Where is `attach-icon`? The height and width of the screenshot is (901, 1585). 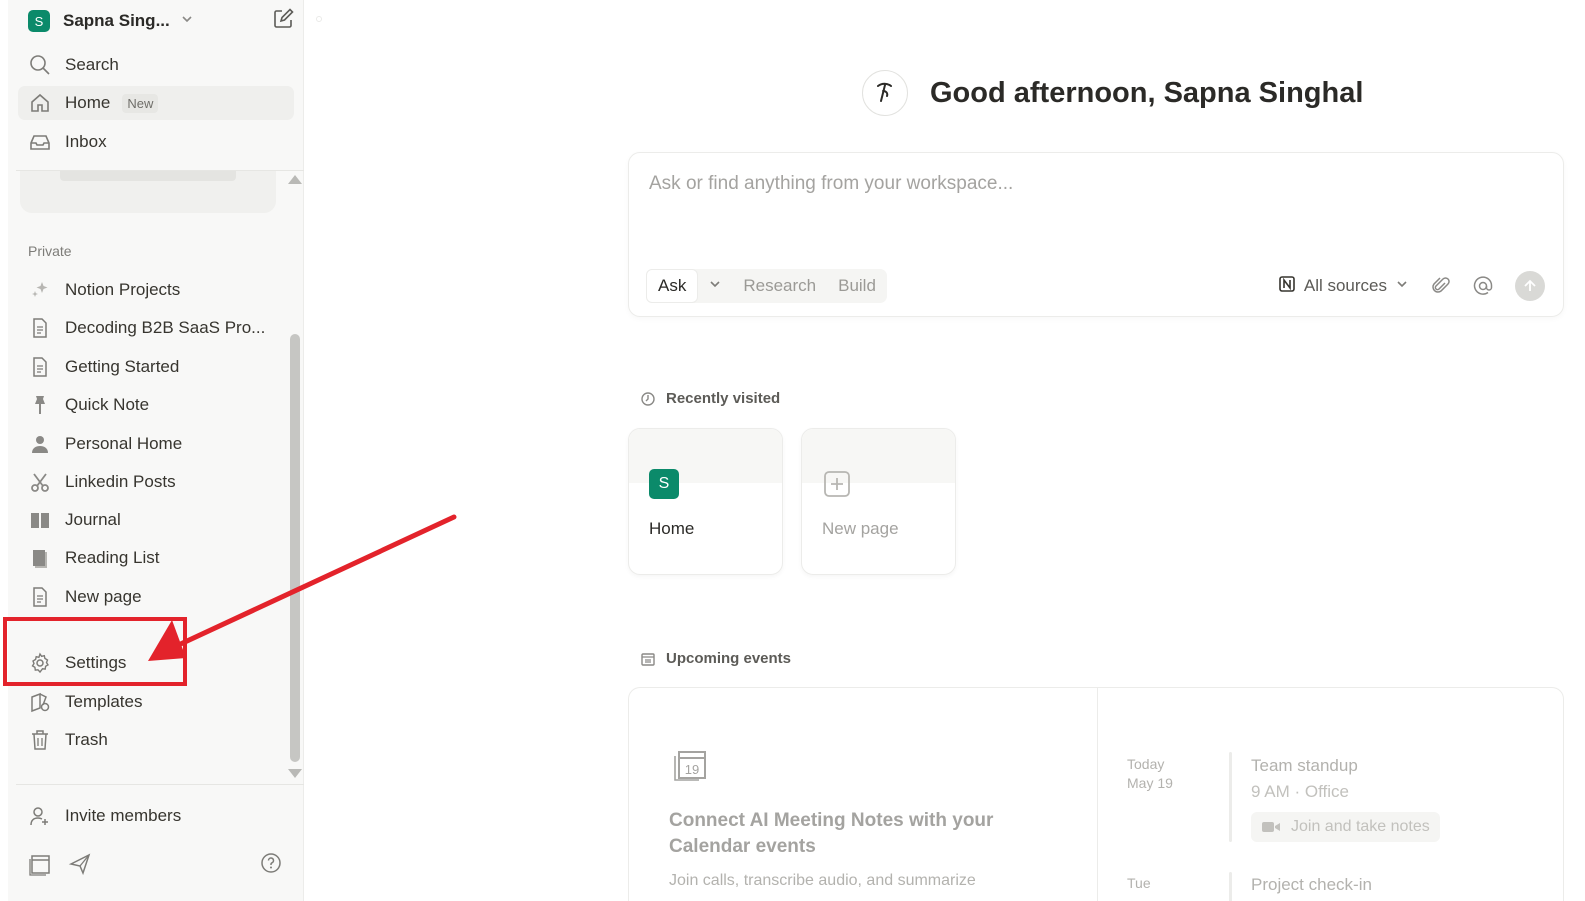
attach-icon is located at coordinates (1441, 286).